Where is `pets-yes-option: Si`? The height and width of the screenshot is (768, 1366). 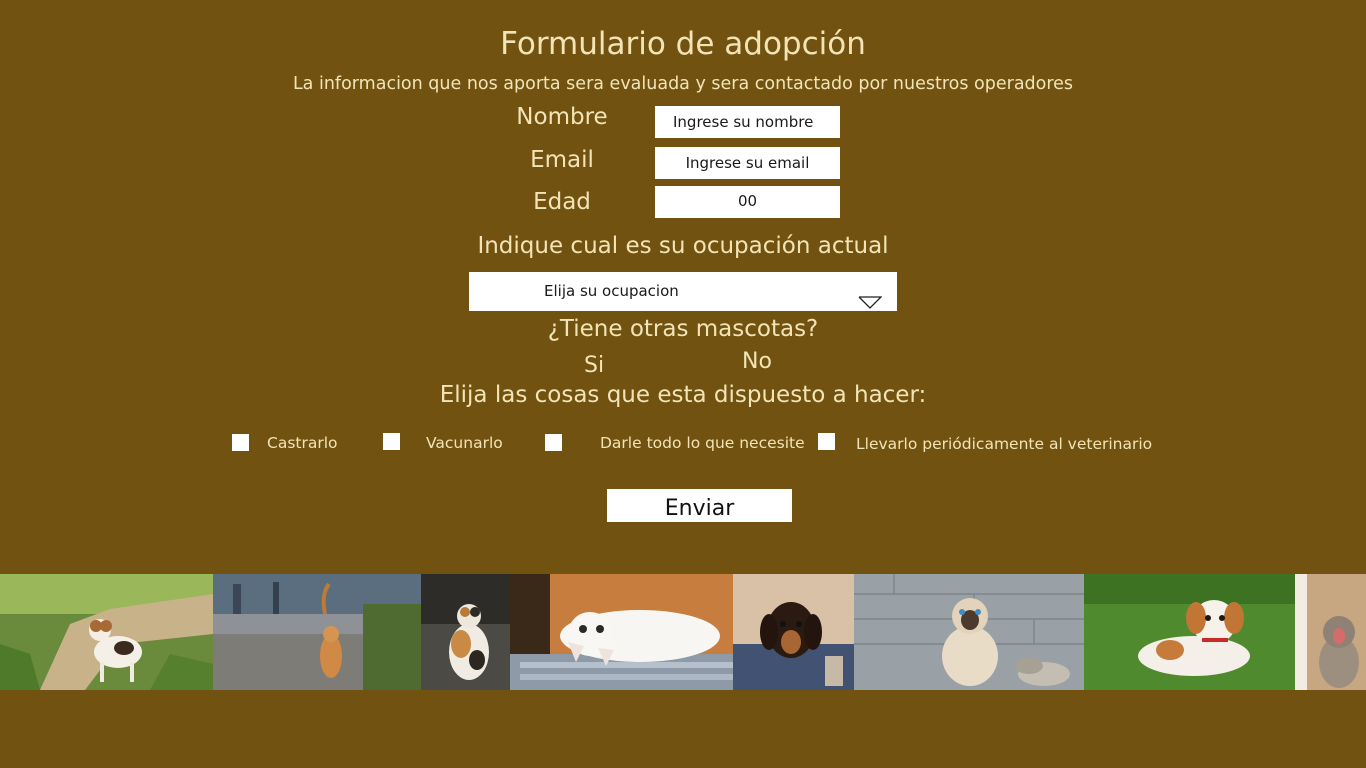
pets-yes-option: Si is located at coordinates (594, 365).